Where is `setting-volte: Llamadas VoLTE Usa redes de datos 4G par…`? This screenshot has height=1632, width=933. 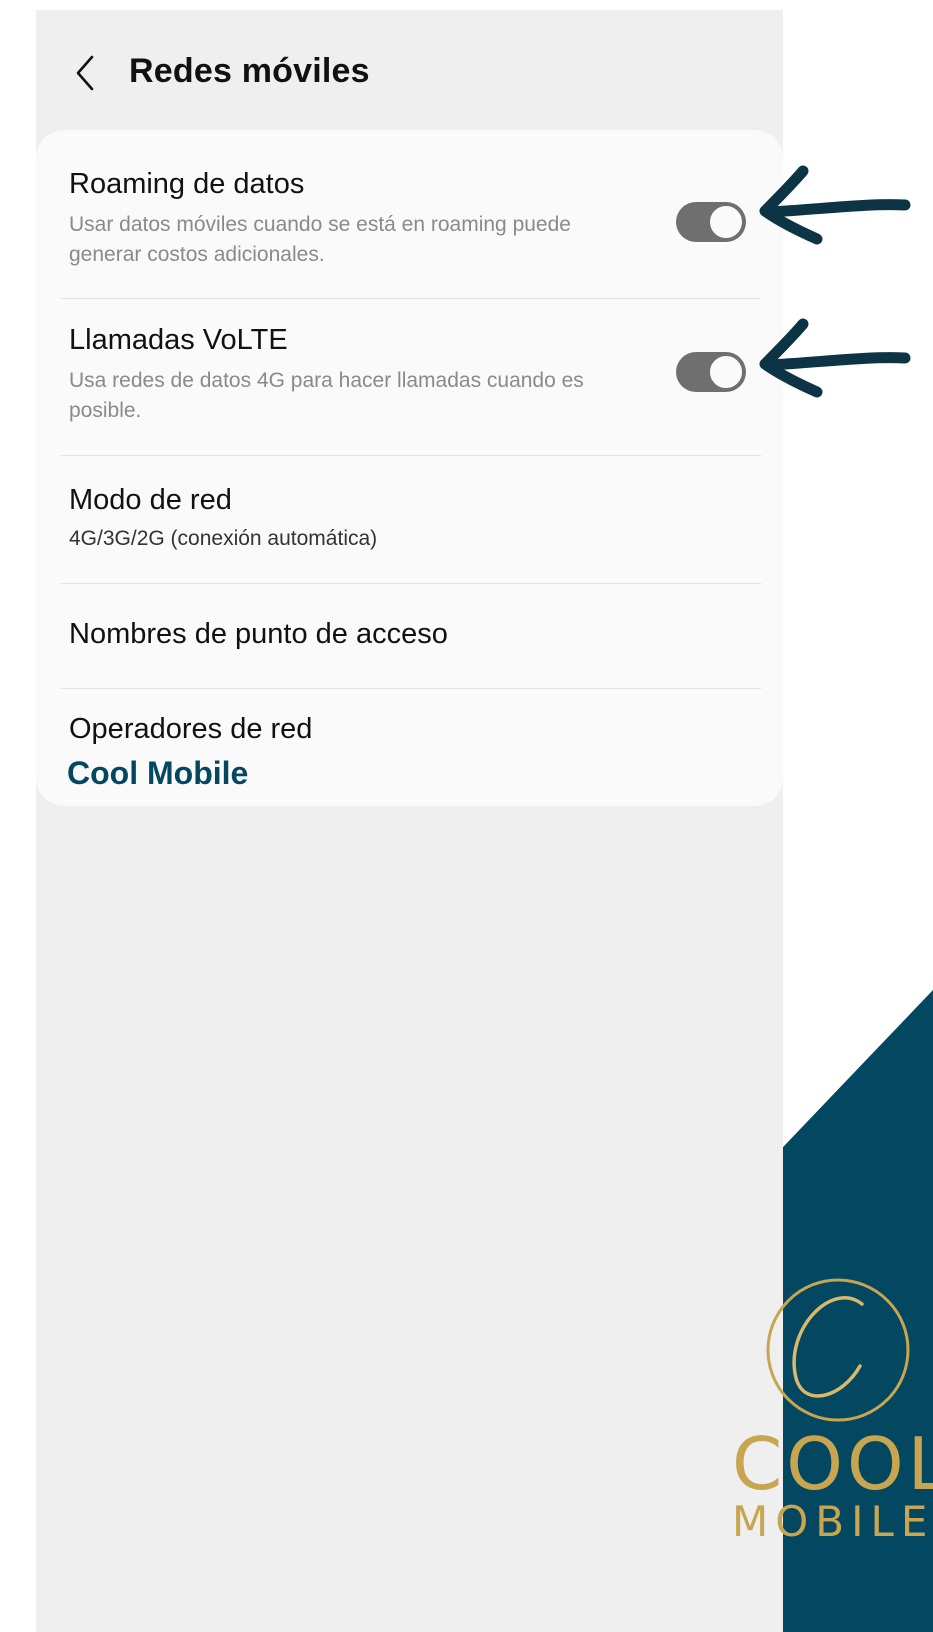
setting-volte: Llamadas VoLTE Usa redes de datos 4G par… is located at coordinates (409, 377).